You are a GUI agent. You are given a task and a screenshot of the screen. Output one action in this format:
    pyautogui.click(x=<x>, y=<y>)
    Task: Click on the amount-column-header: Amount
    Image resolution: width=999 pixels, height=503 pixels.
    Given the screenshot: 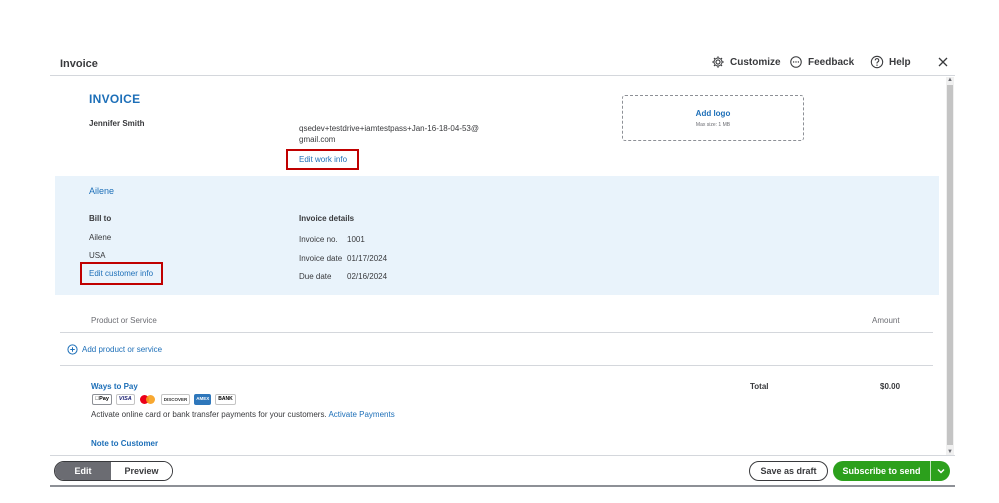 What is the action you would take?
    pyautogui.click(x=886, y=320)
    